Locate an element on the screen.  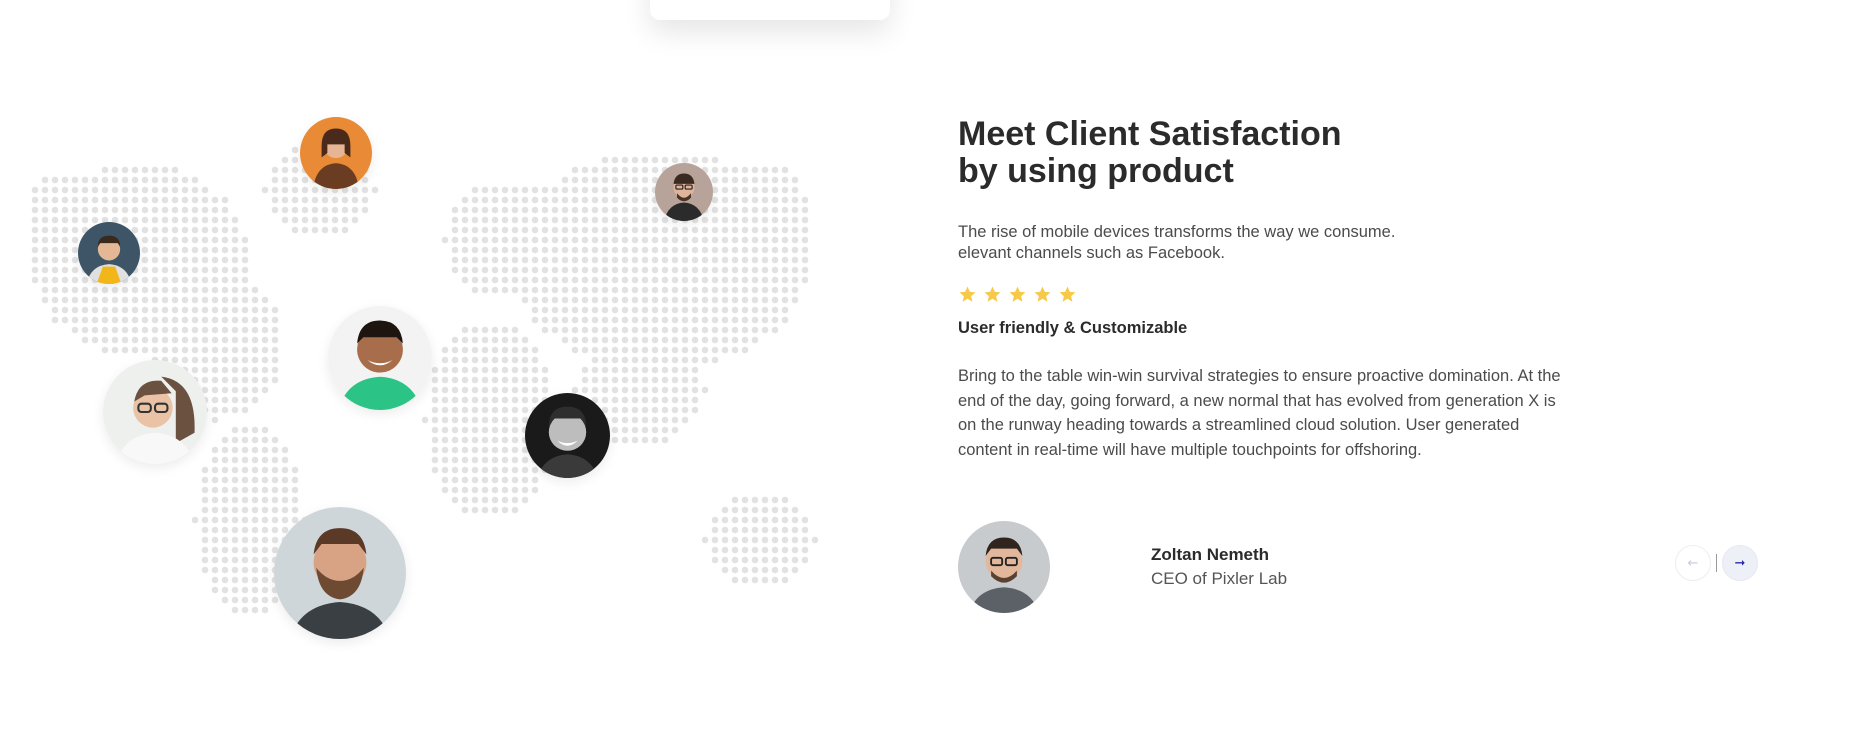
review-title: User friendly & Customizable is located at coordinates (1073, 328).